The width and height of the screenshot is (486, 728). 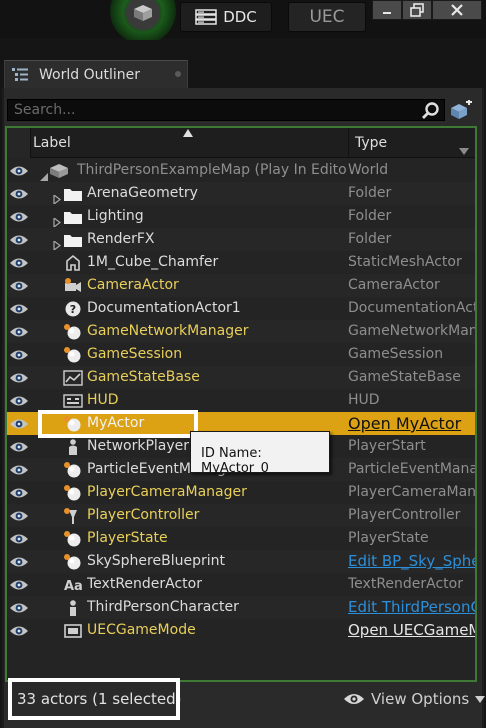 What do you see at coordinates (411, 630) in the screenshot?
I see `row-type-link: Open UECGameMode` at bounding box center [411, 630].